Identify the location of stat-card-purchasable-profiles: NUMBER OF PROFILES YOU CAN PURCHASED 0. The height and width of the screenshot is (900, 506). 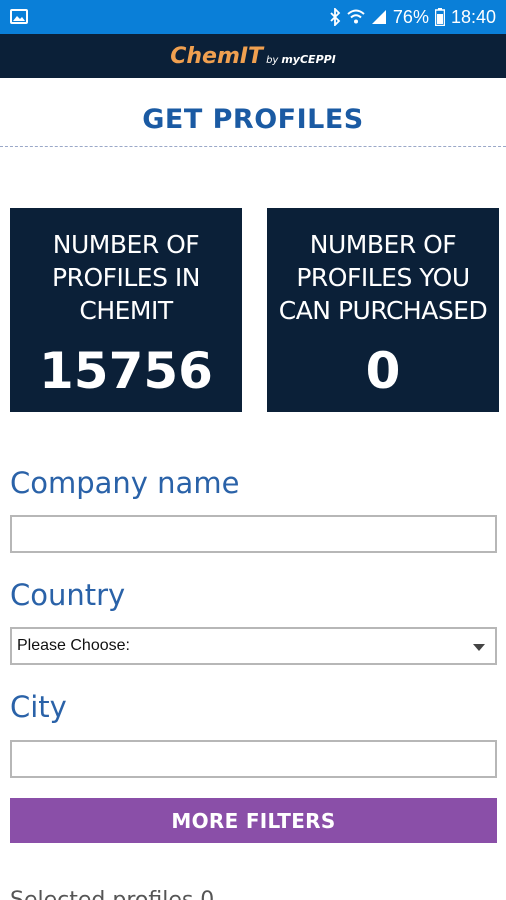
(383, 310).